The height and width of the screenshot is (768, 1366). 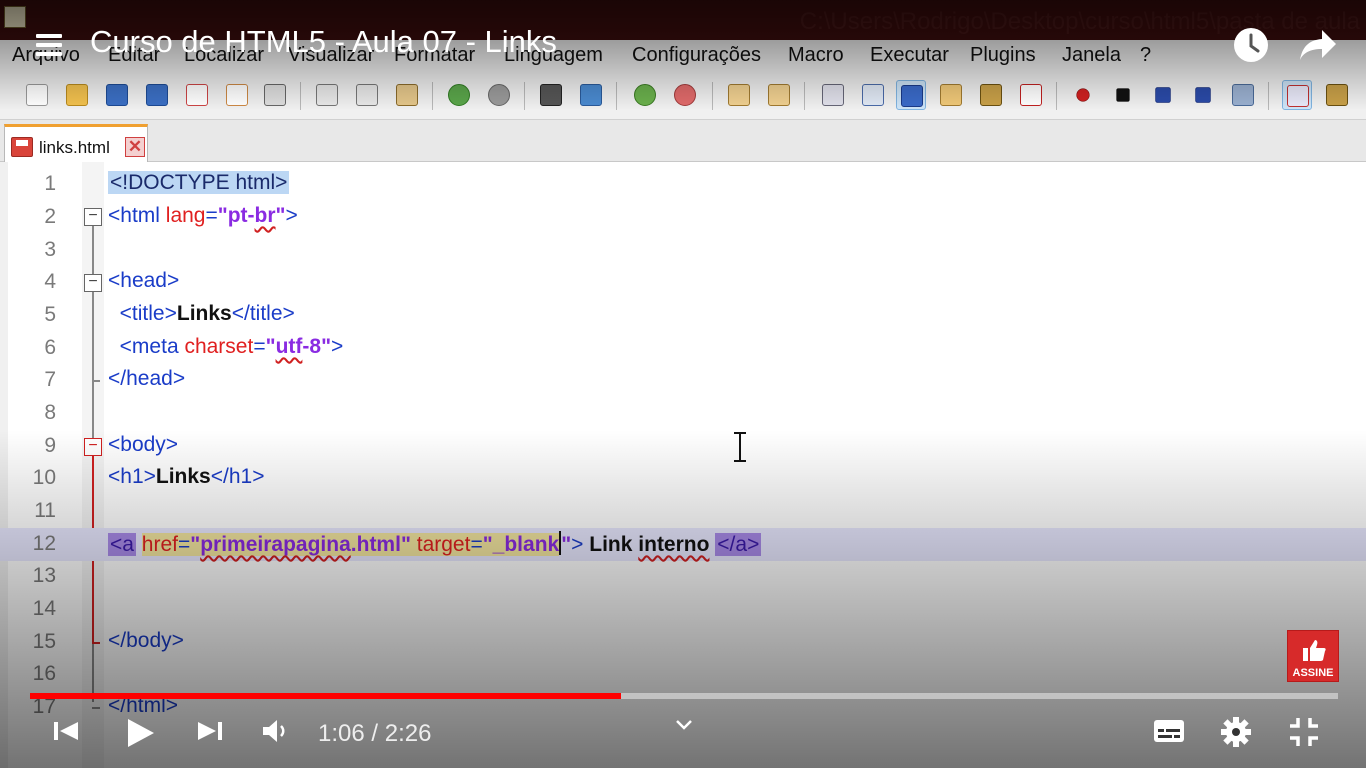 What do you see at coordinates (1314, 650) in the screenshot?
I see `thumbs-up-icon` at bounding box center [1314, 650].